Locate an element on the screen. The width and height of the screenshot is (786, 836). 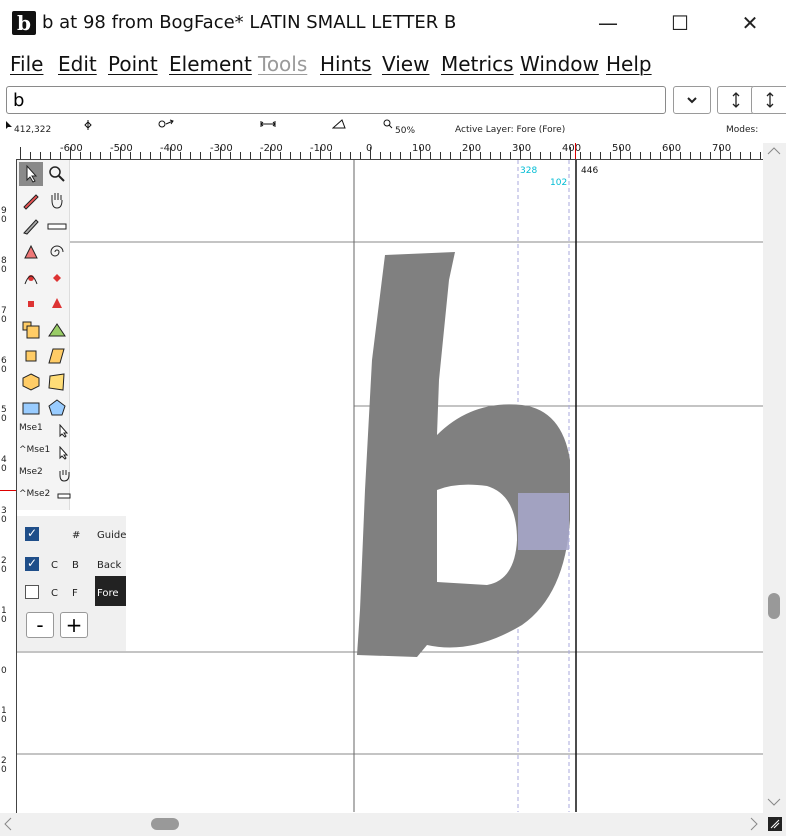
cube-icon is located at coordinates (31, 382).